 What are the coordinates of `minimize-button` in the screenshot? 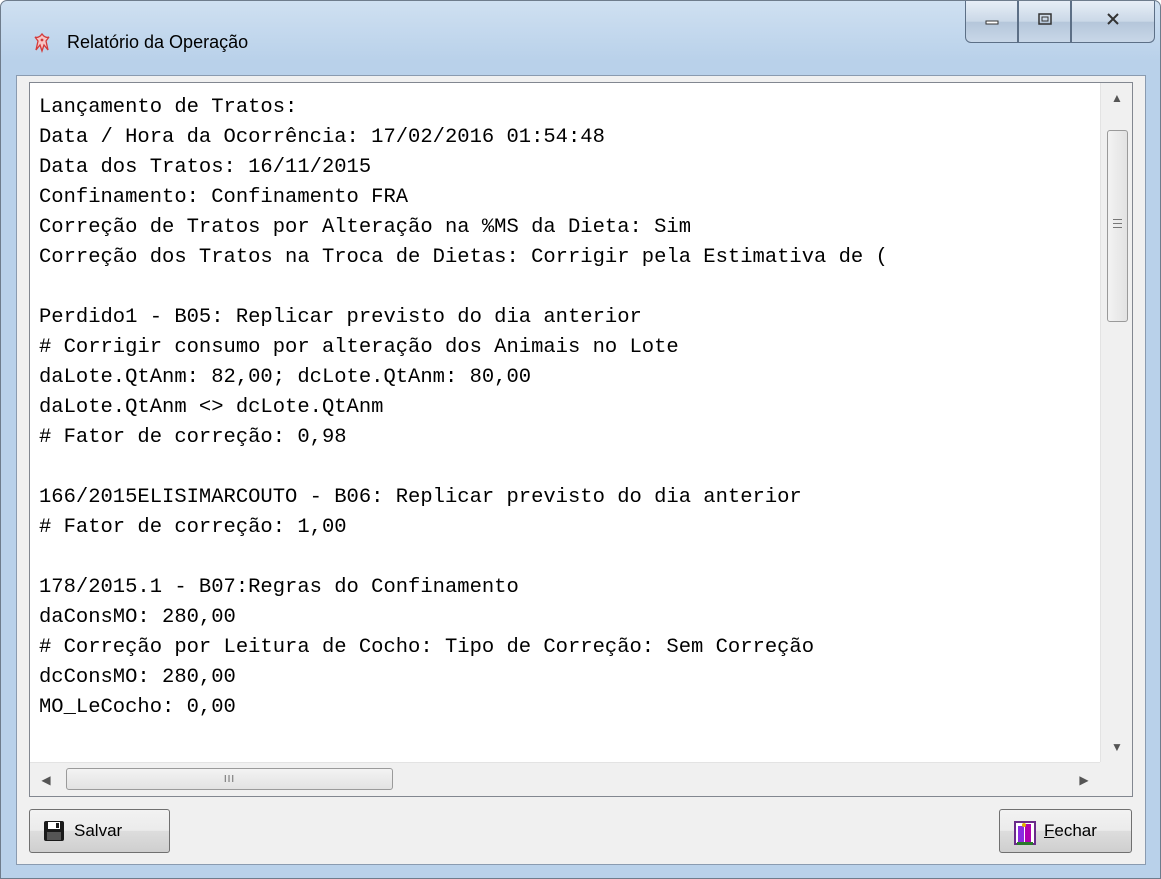 It's located at (991, 22).